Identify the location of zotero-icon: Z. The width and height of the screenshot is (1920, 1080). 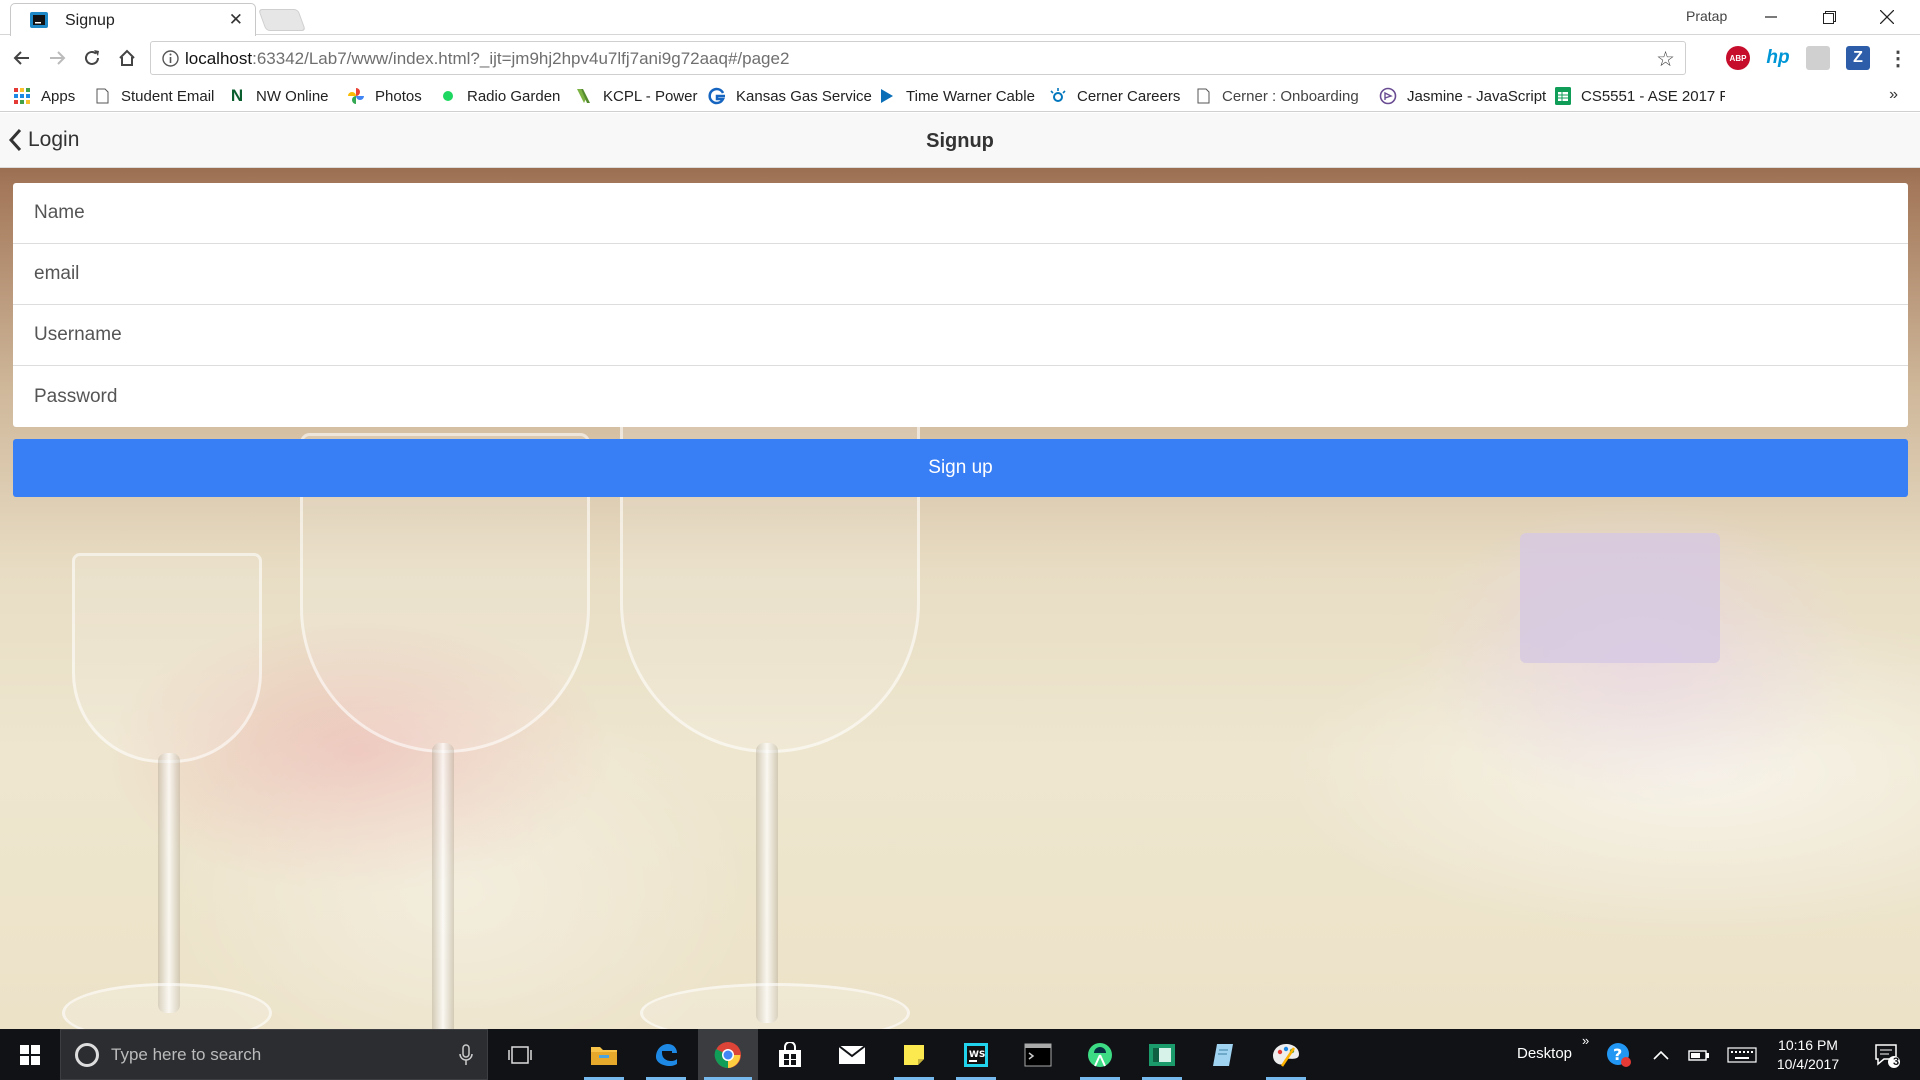
(1858, 58).